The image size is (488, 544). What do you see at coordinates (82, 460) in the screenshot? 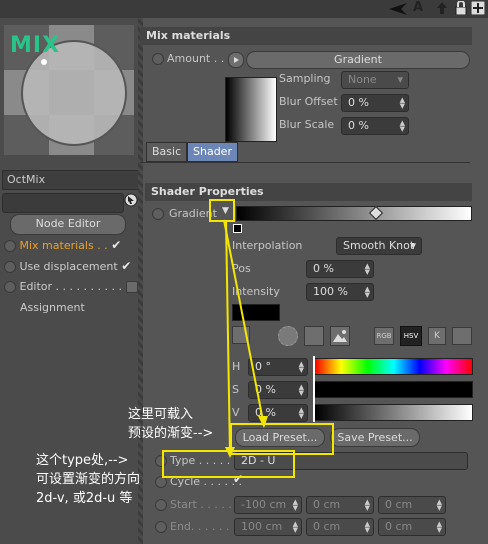
I see `annotation-type-line1: 这个type处,-->` at bounding box center [82, 460].